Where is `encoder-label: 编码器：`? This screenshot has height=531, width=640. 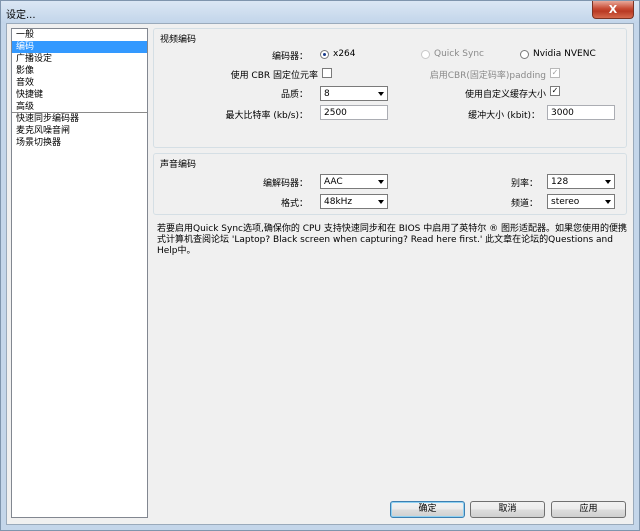 encoder-label: 编码器： is located at coordinates (289, 57).